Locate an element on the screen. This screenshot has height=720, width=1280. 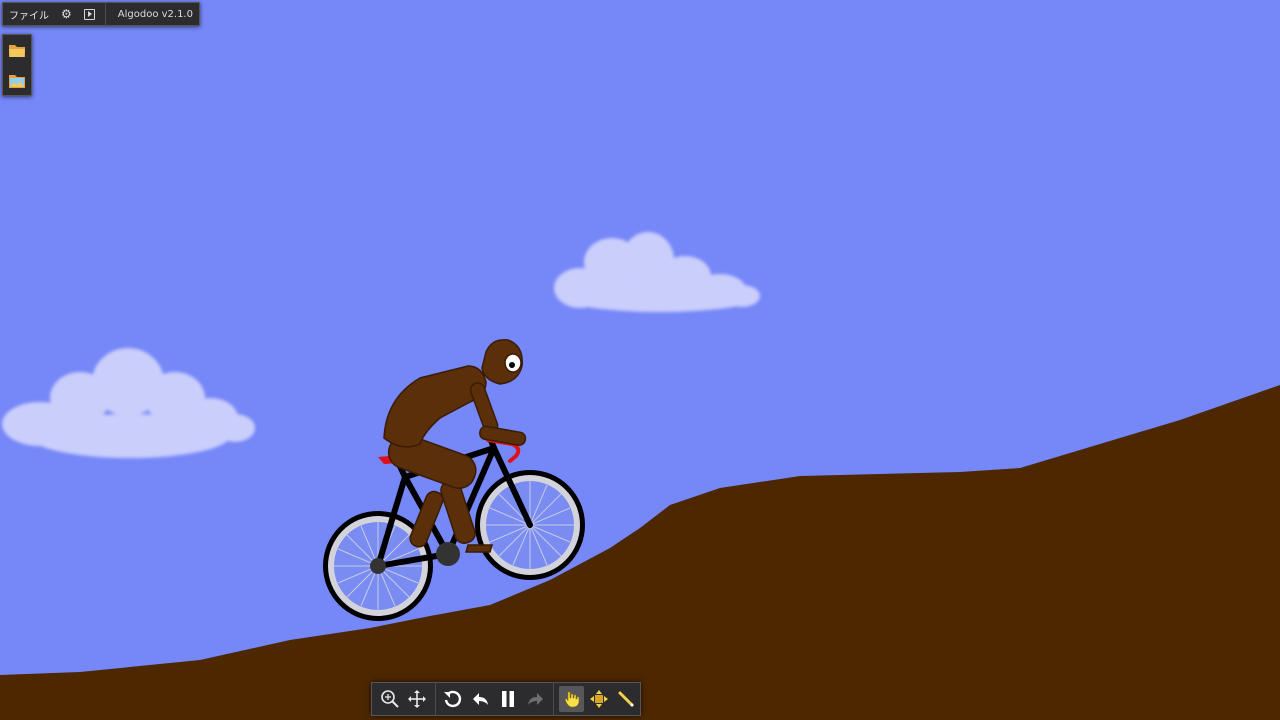
folder-icon is located at coordinates (17, 51).